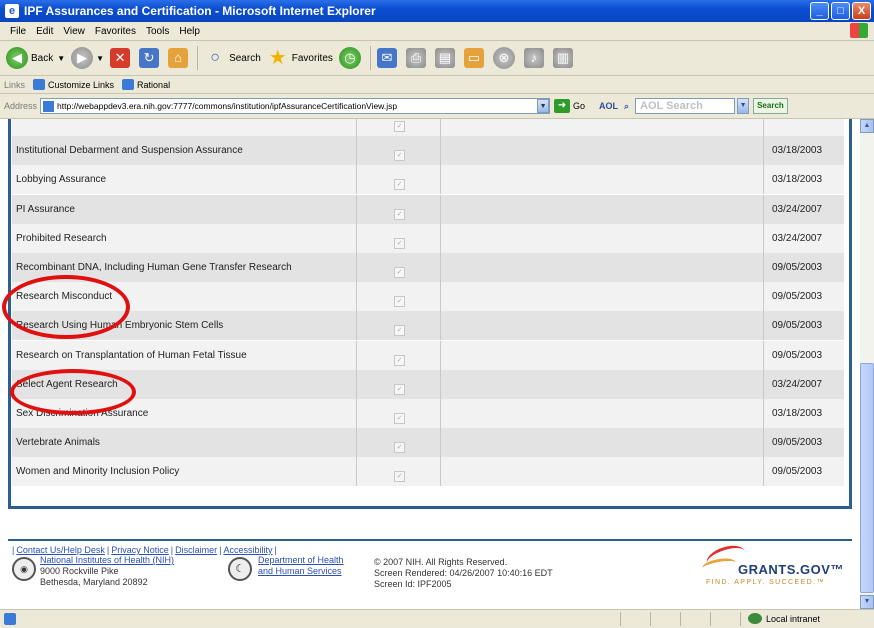 This screenshot has height=628, width=874. What do you see at coordinates (35, 58) in the screenshot?
I see `back-button: ◀ Back ▼` at bounding box center [35, 58].